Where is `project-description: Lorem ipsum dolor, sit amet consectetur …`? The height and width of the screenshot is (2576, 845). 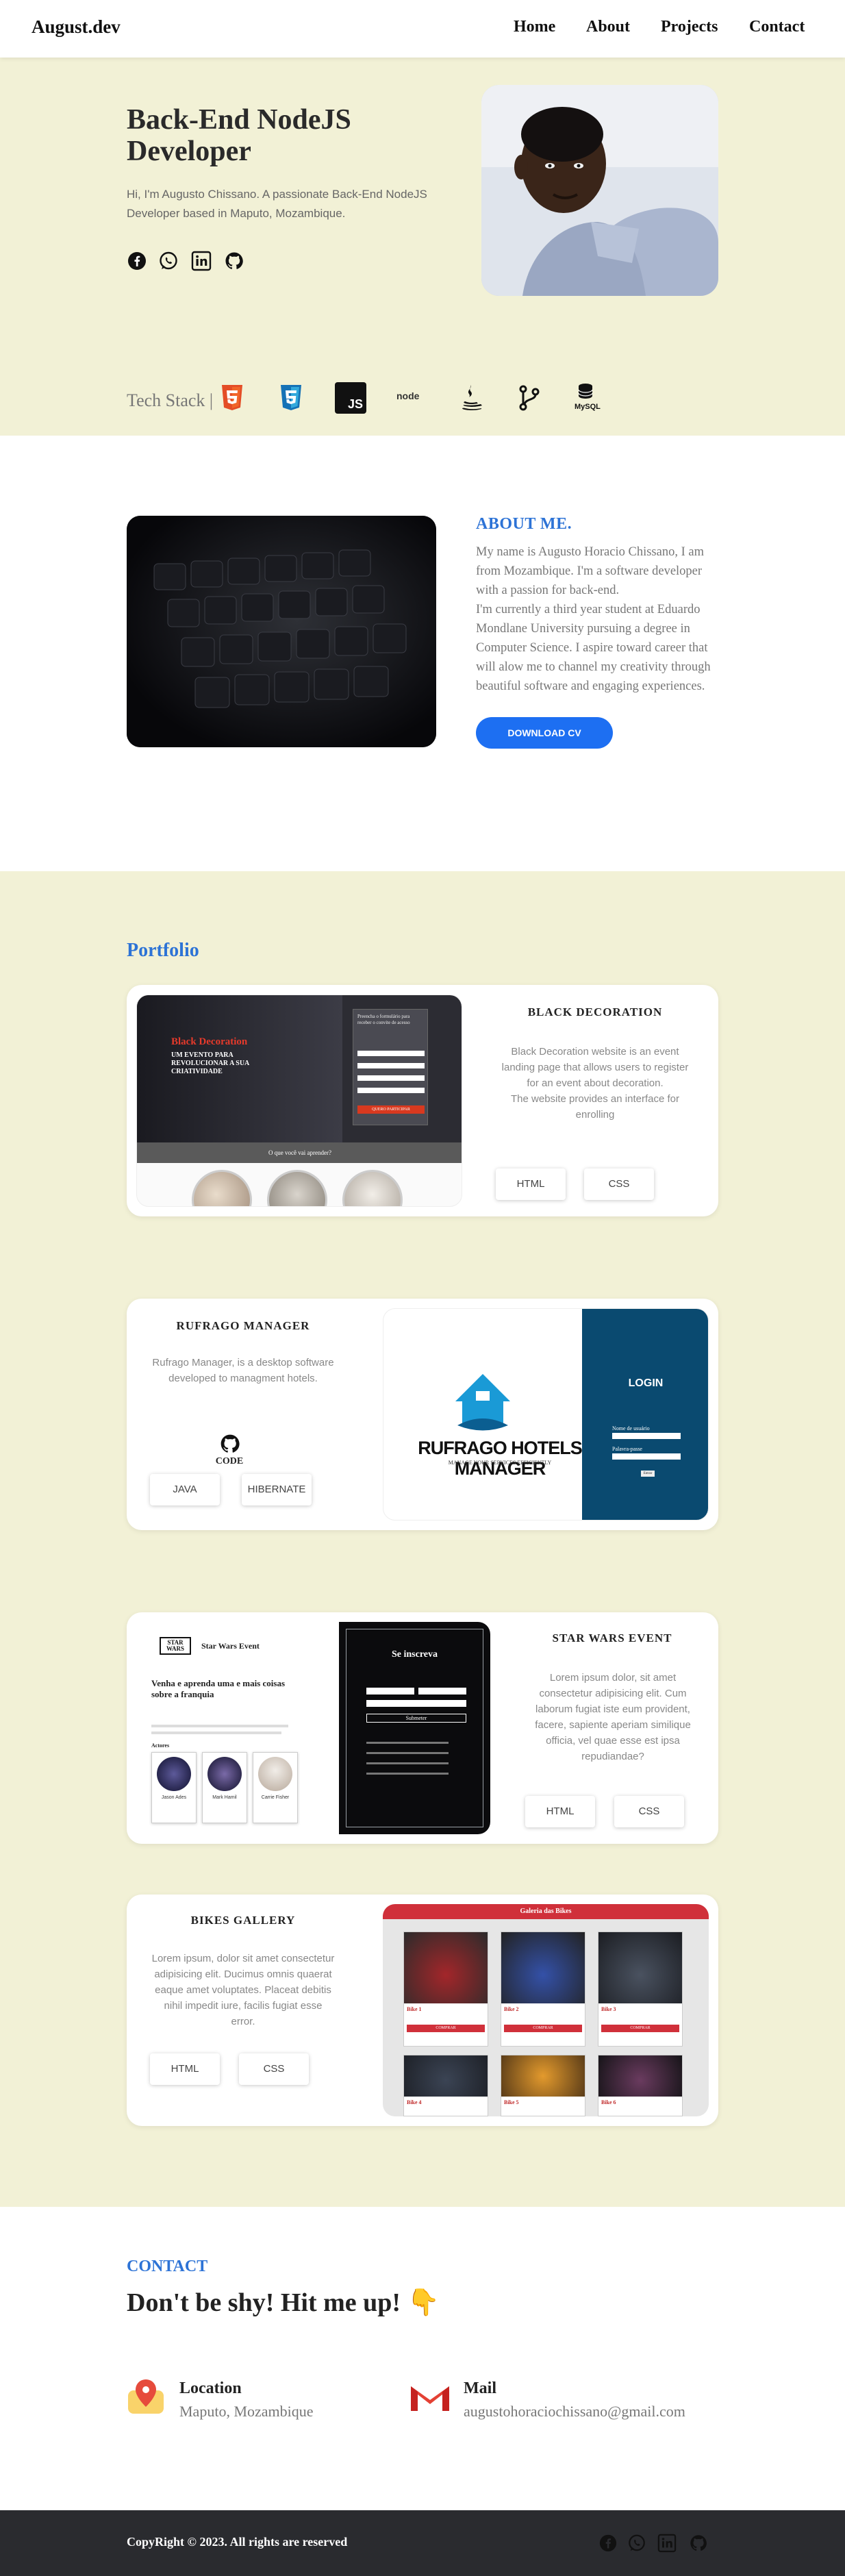
project-description: Lorem ipsum dolor, sit amet consectetur … is located at coordinates (613, 1717).